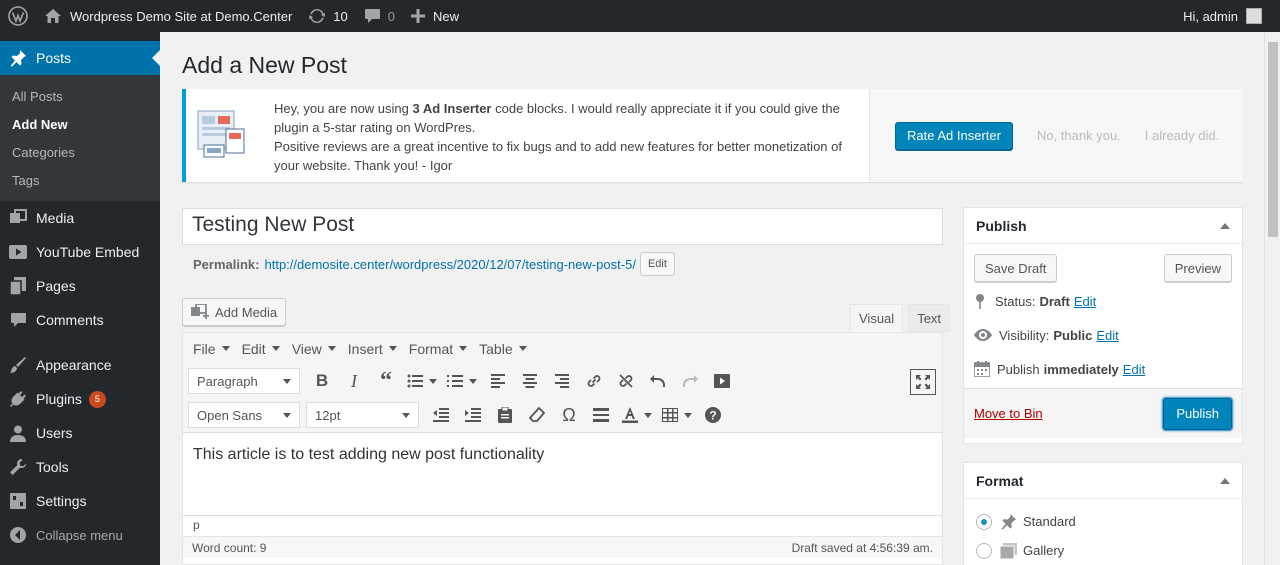 This screenshot has height=565, width=1280. I want to click on word-count: Word count: 9, so click(229, 547).